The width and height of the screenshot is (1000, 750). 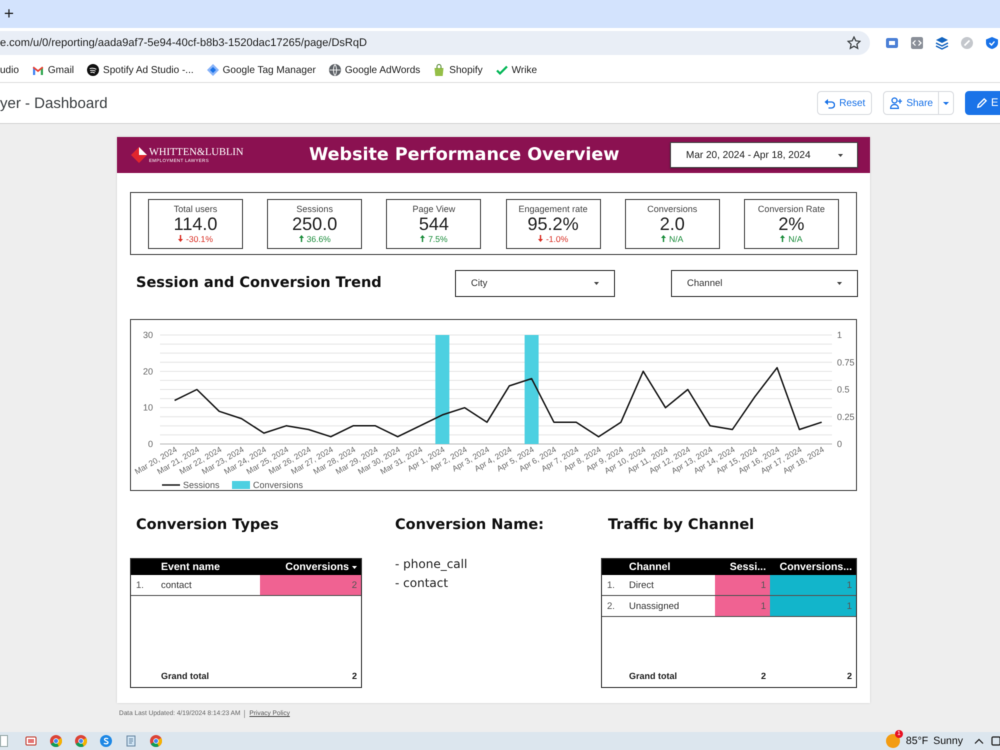 I want to click on section-title: Conversion Name:, so click(x=469, y=525).